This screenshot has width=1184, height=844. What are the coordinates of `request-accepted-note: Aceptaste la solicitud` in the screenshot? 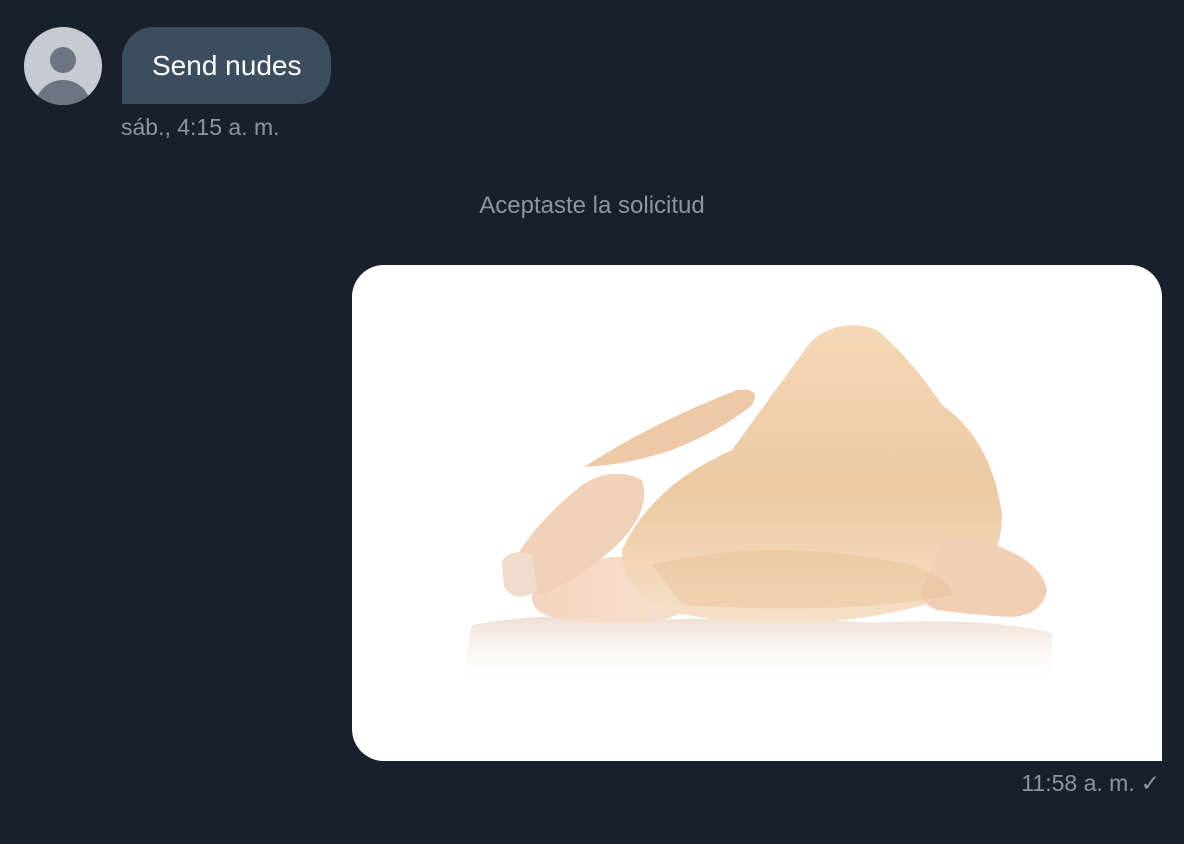 It's located at (592, 205).